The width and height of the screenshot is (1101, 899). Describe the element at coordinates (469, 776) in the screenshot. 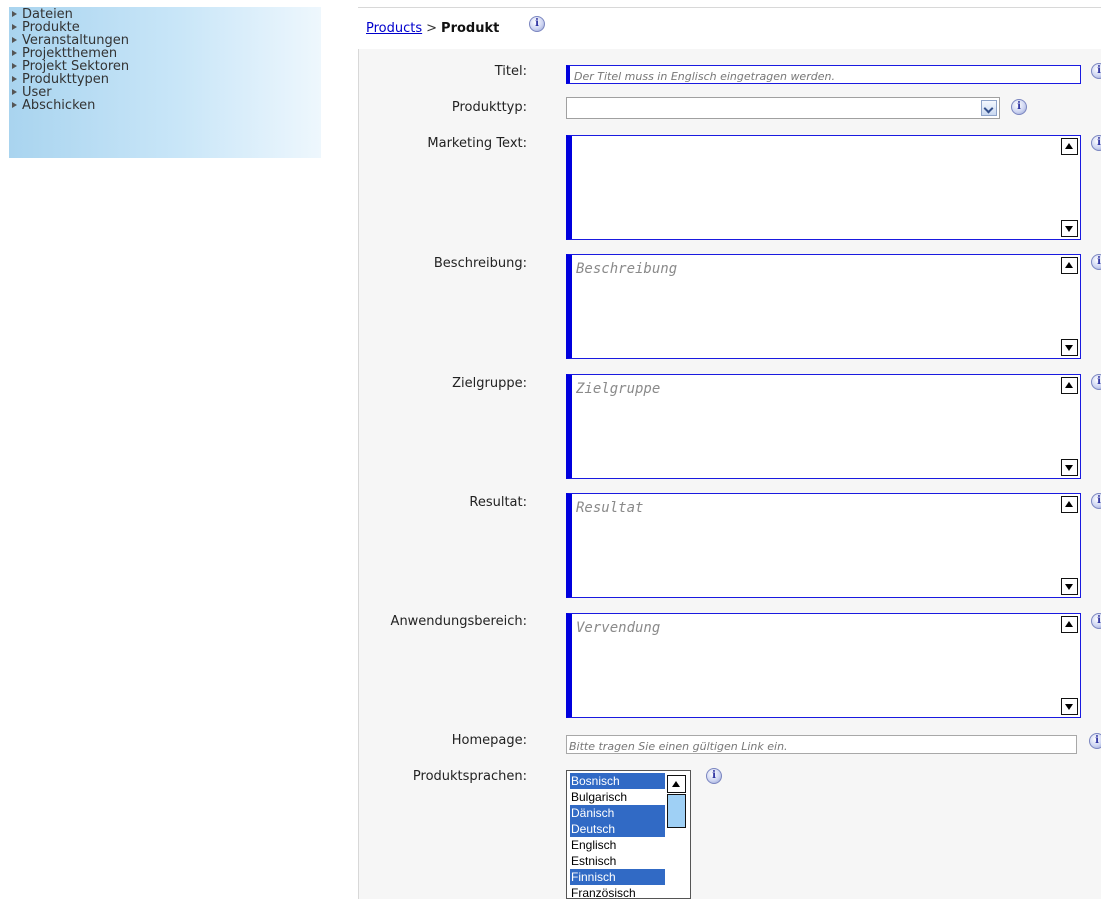

I see `produktsprachen-label: Produktsprachen:` at that location.